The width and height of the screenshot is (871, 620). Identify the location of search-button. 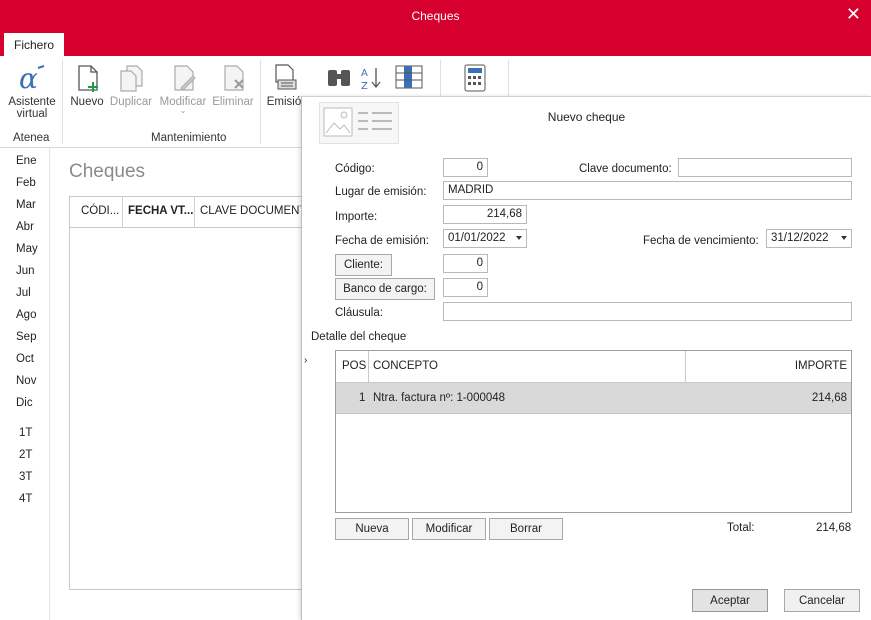
(340, 79).